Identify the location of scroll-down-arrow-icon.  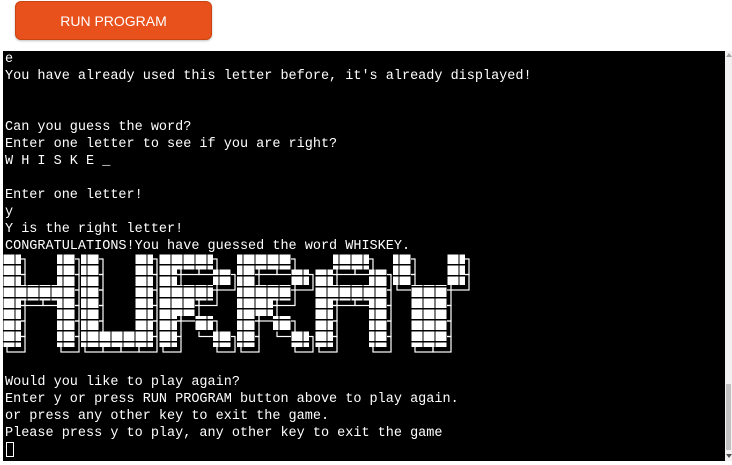
(729, 456).